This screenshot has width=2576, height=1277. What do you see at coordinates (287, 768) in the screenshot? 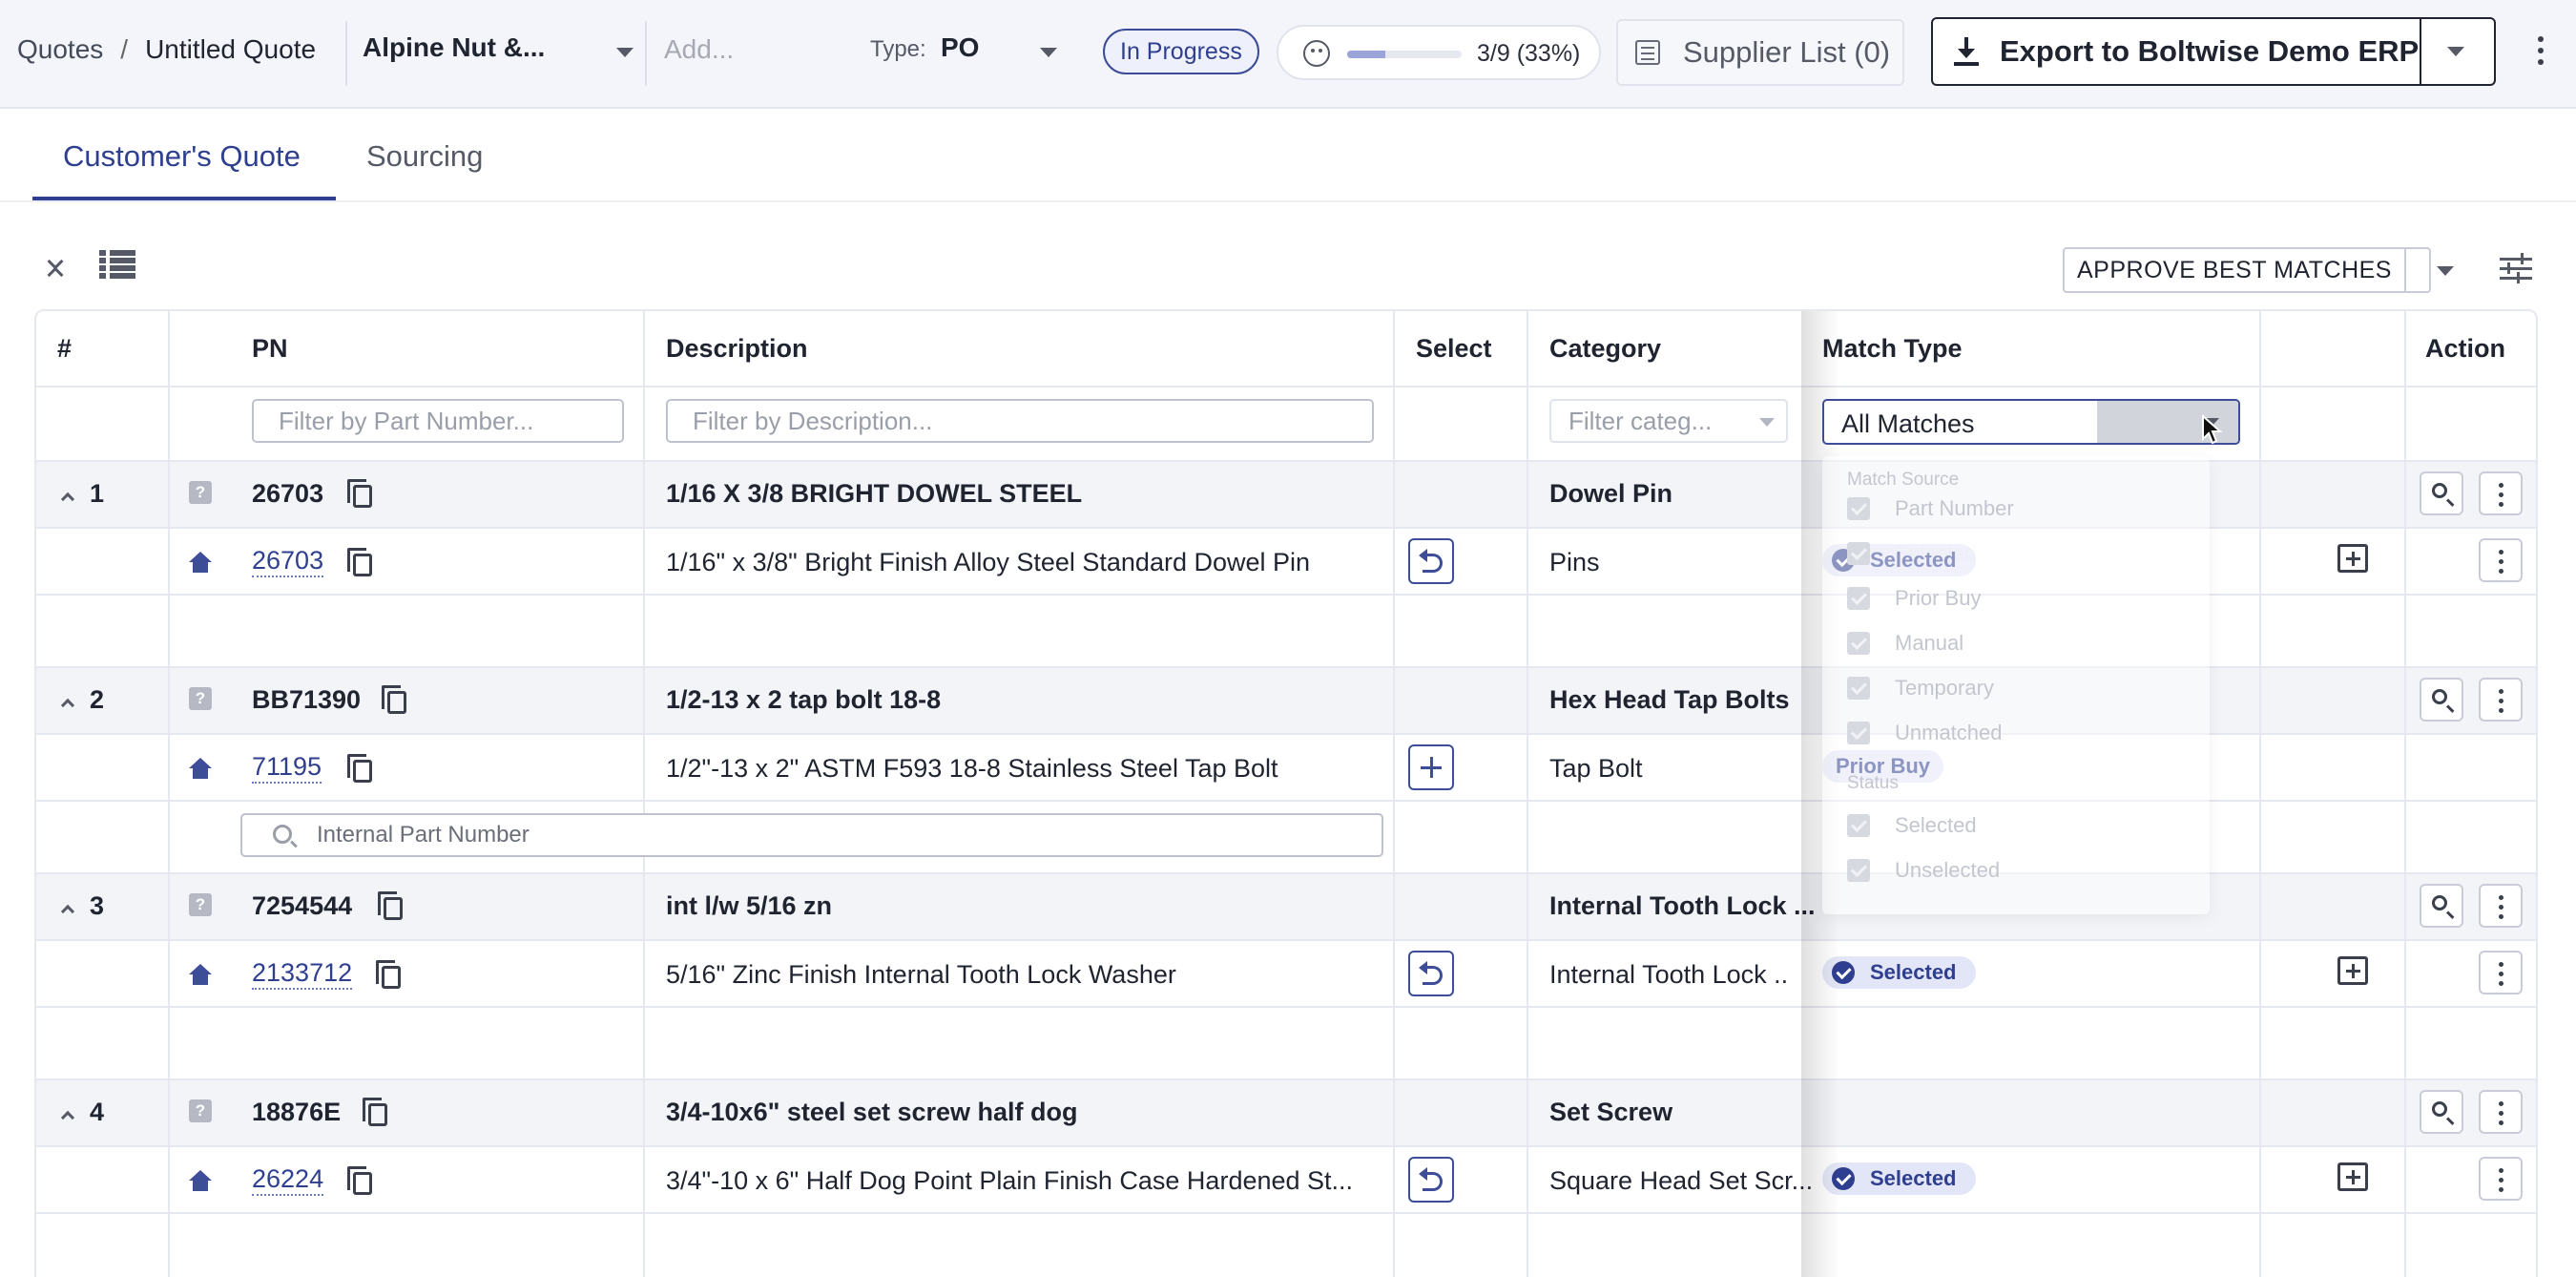
I see `child-pn-link: 71195` at bounding box center [287, 768].